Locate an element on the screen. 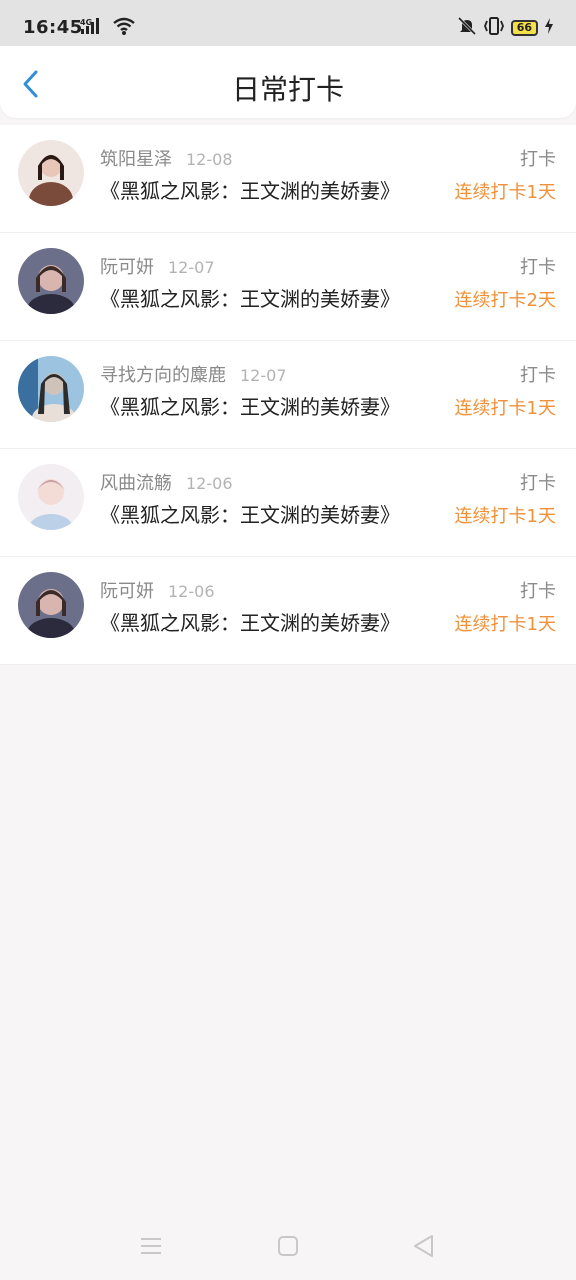 The image size is (576, 1280). page-header: 日常打卡 is located at coordinates (288, 82).